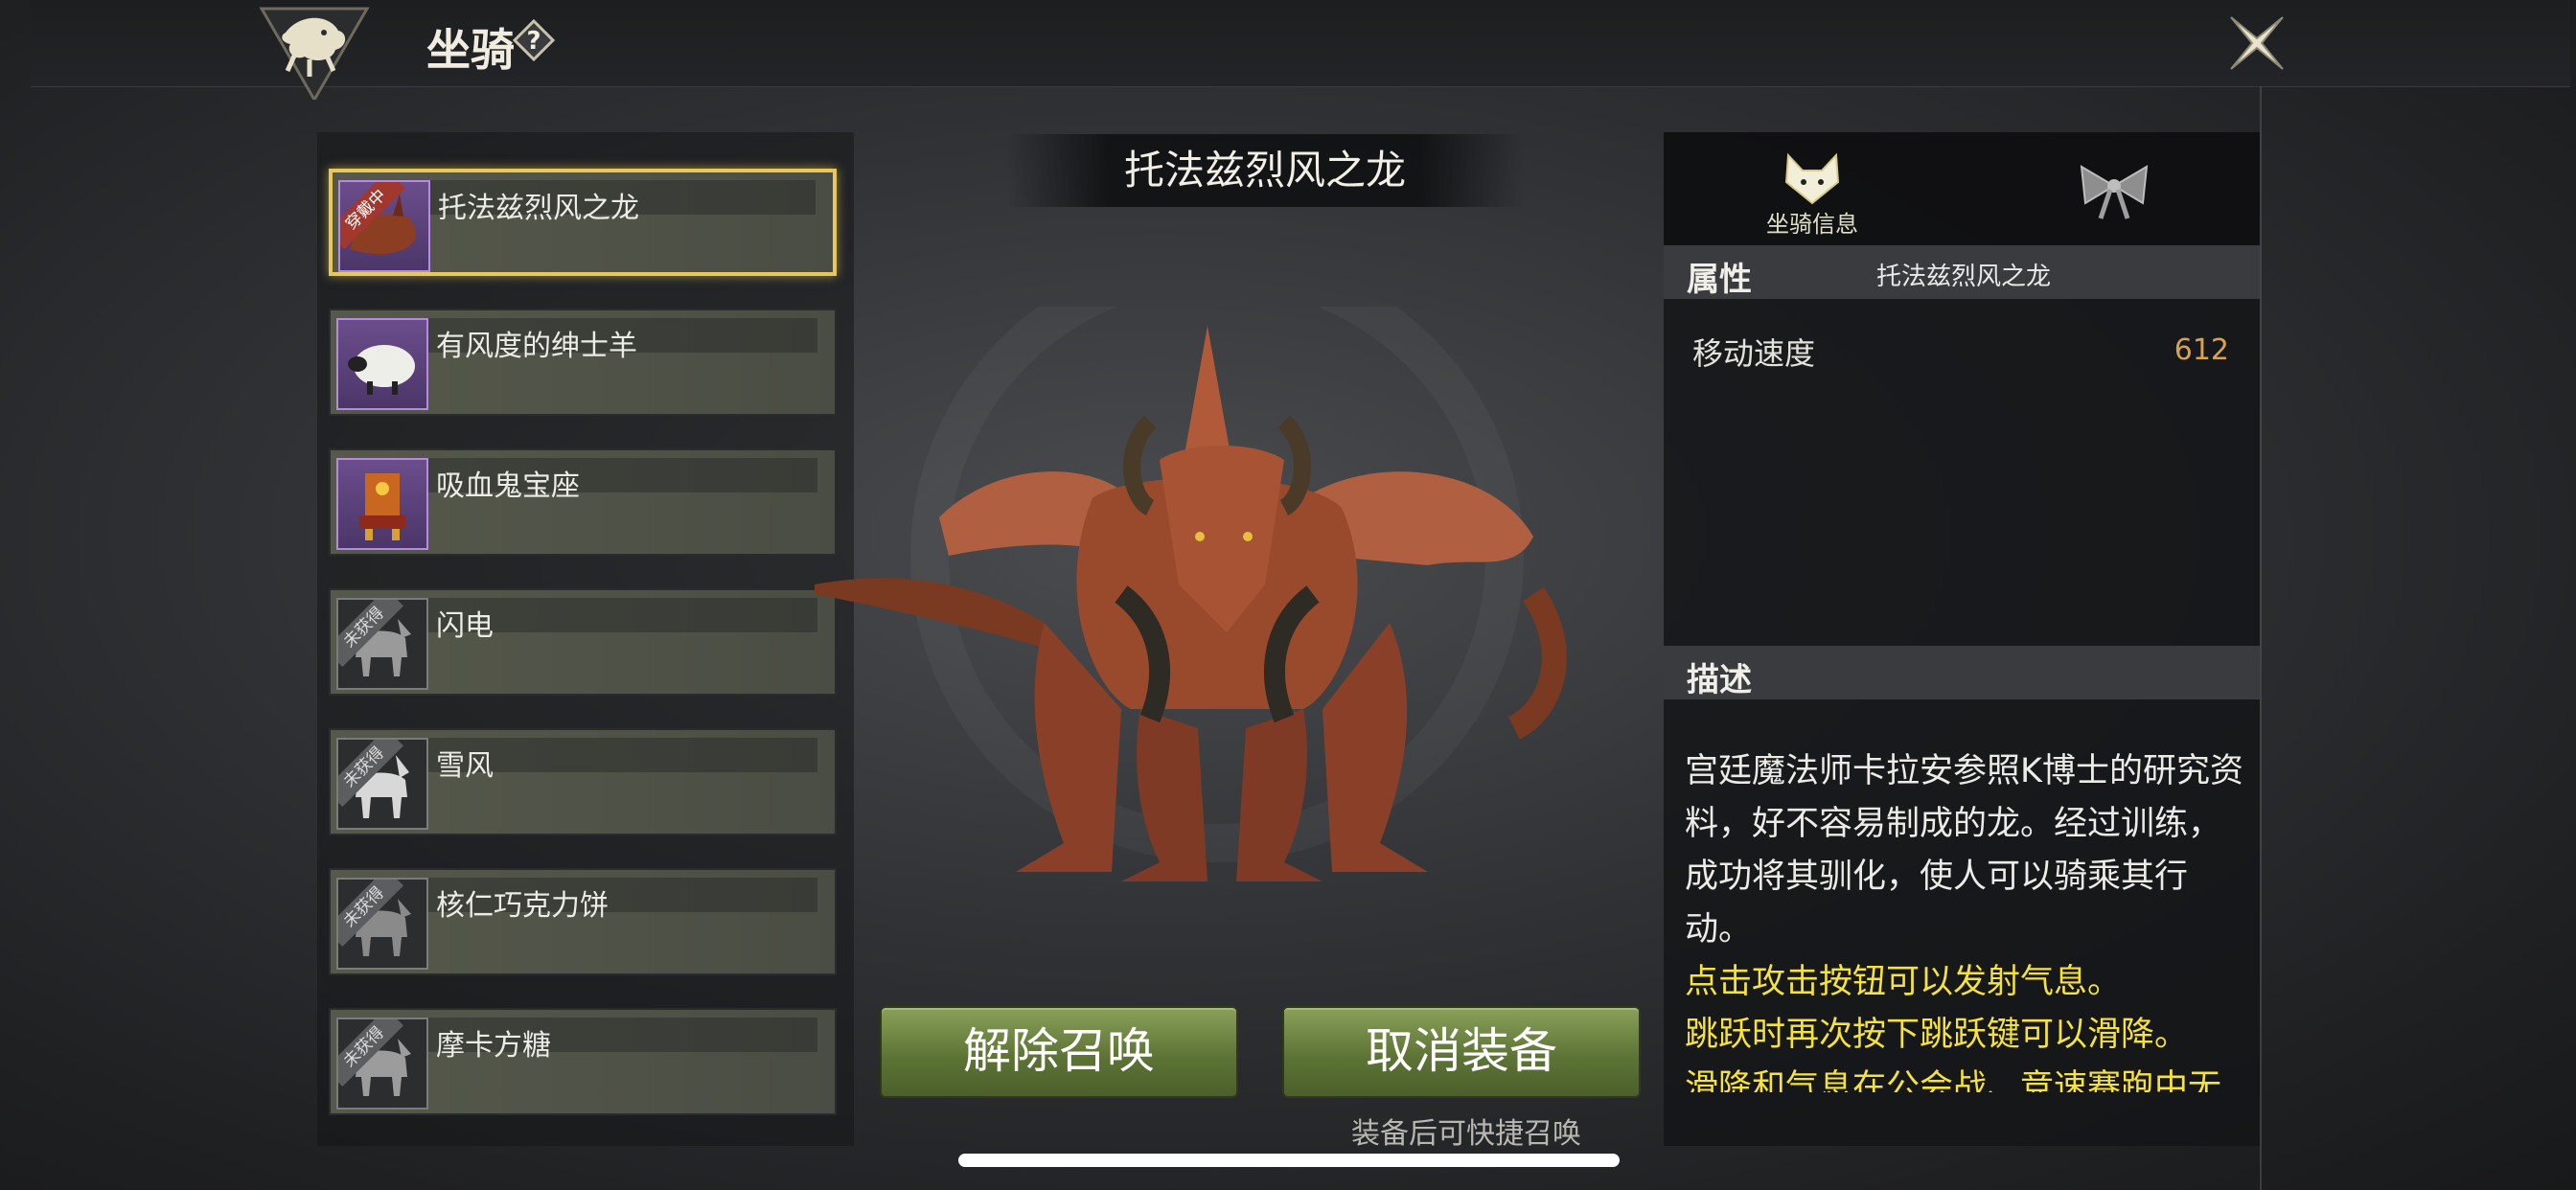  What do you see at coordinates (2256, 43) in the screenshot?
I see `close-x-icon` at bounding box center [2256, 43].